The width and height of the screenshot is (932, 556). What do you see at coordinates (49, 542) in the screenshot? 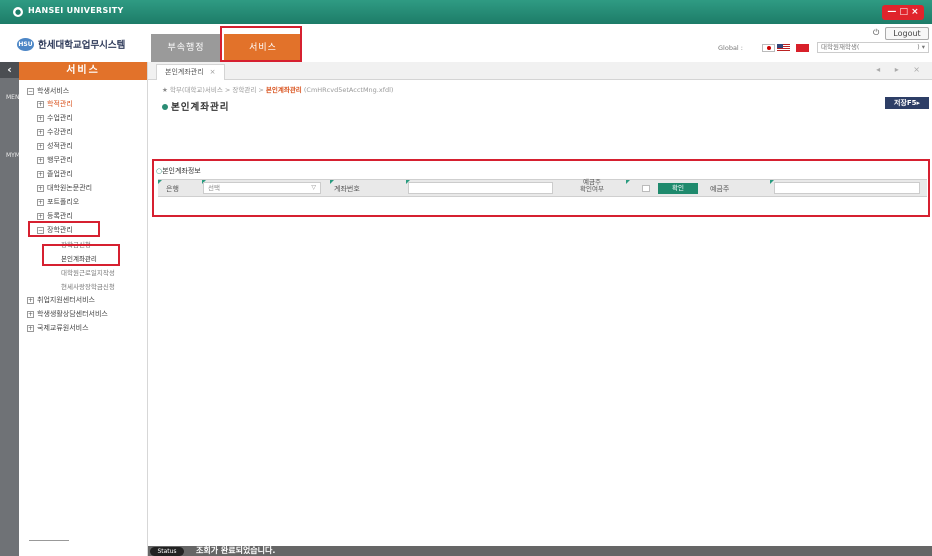
I see `sidebar-scrollbar` at bounding box center [49, 542].